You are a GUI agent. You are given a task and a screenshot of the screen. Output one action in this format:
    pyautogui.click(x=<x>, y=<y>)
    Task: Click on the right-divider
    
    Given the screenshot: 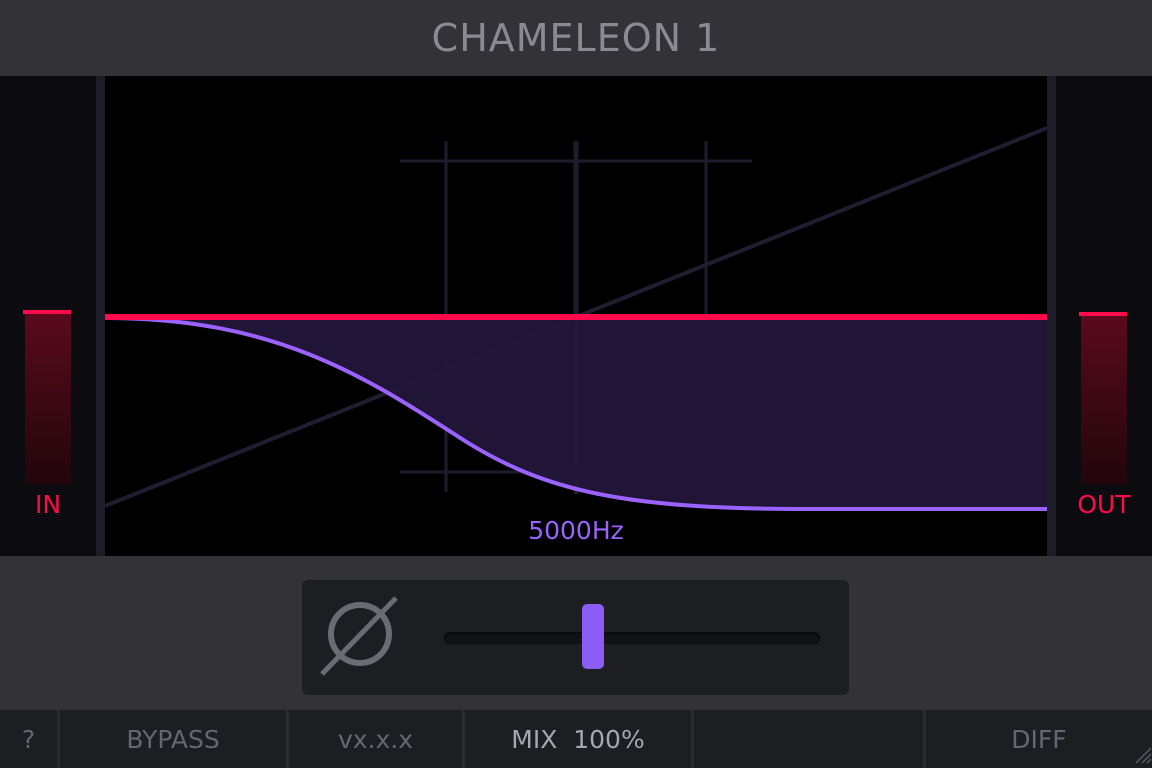 What is the action you would take?
    pyautogui.click(x=1051, y=316)
    